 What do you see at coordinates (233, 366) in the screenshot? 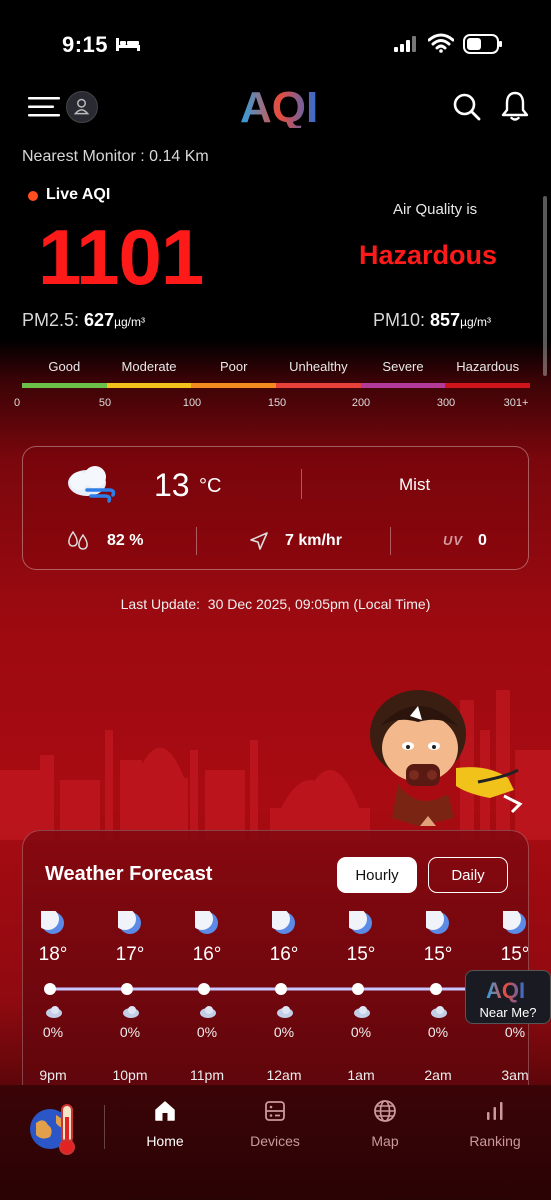
I see `scale-label-poor: Poor` at bounding box center [233, 366].